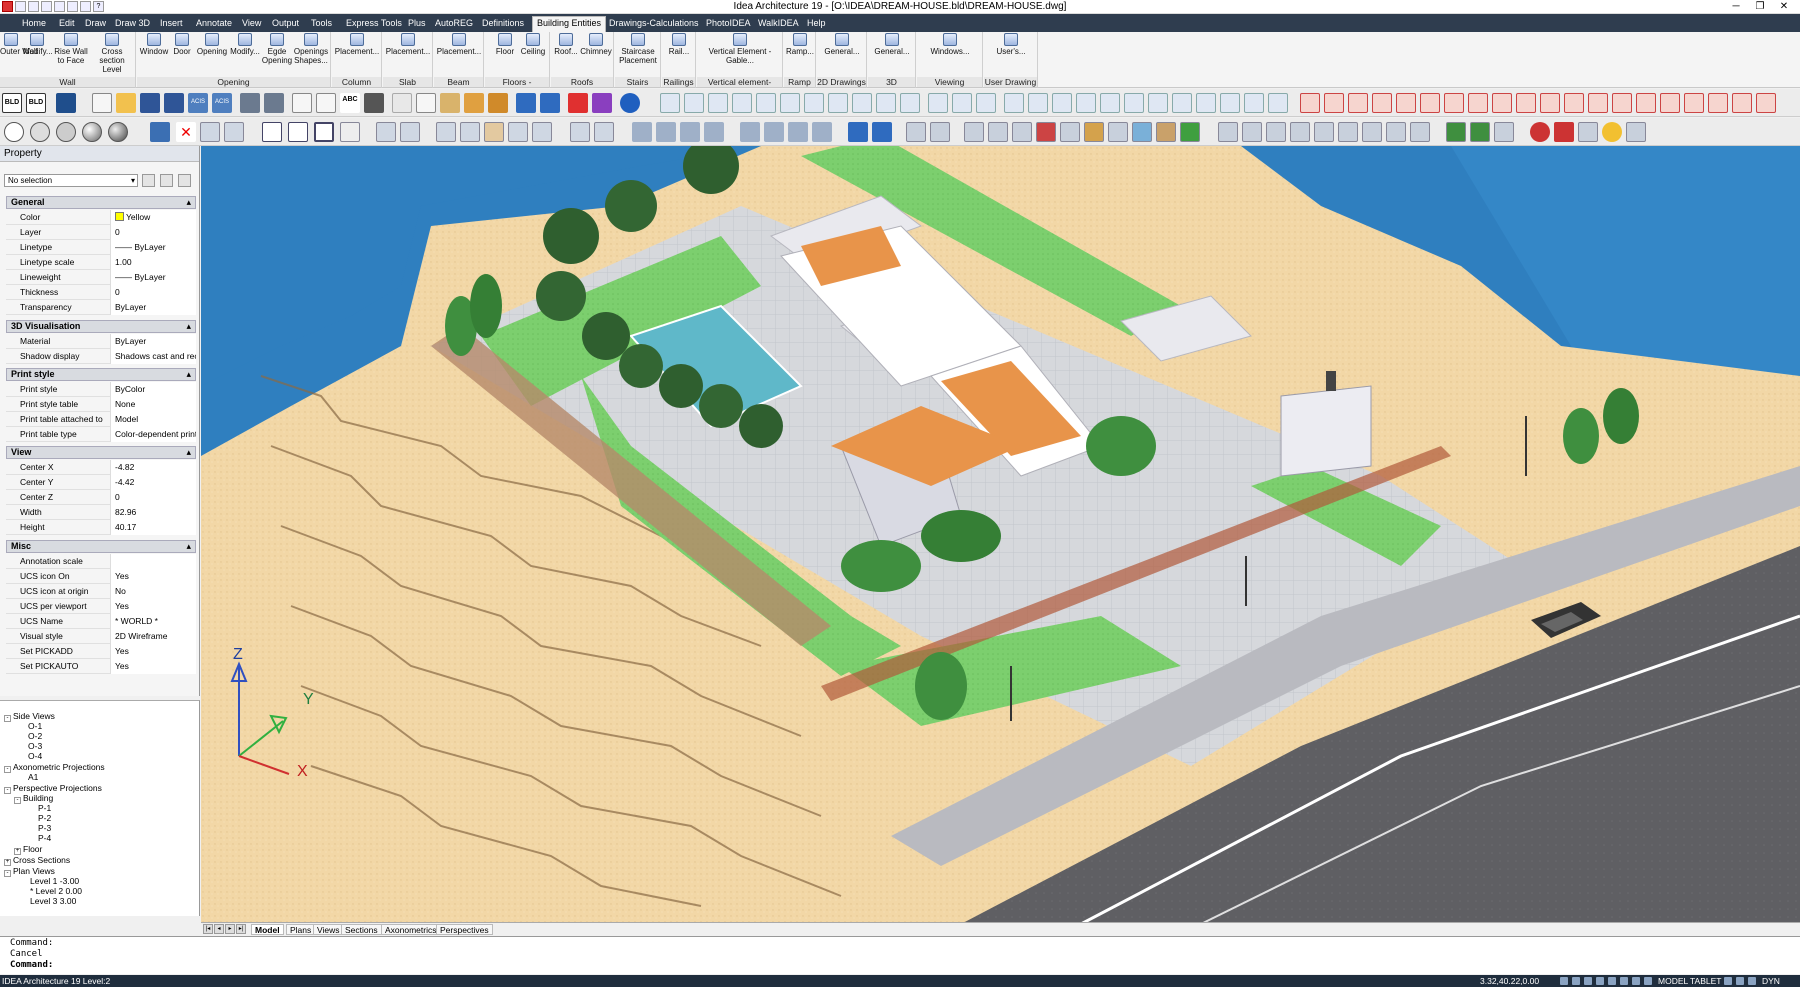 This screenshot has width=1800, height=987. Describe the element at coordinates (251, 24) in the screenshot. I see `tab-view: View` at that location.